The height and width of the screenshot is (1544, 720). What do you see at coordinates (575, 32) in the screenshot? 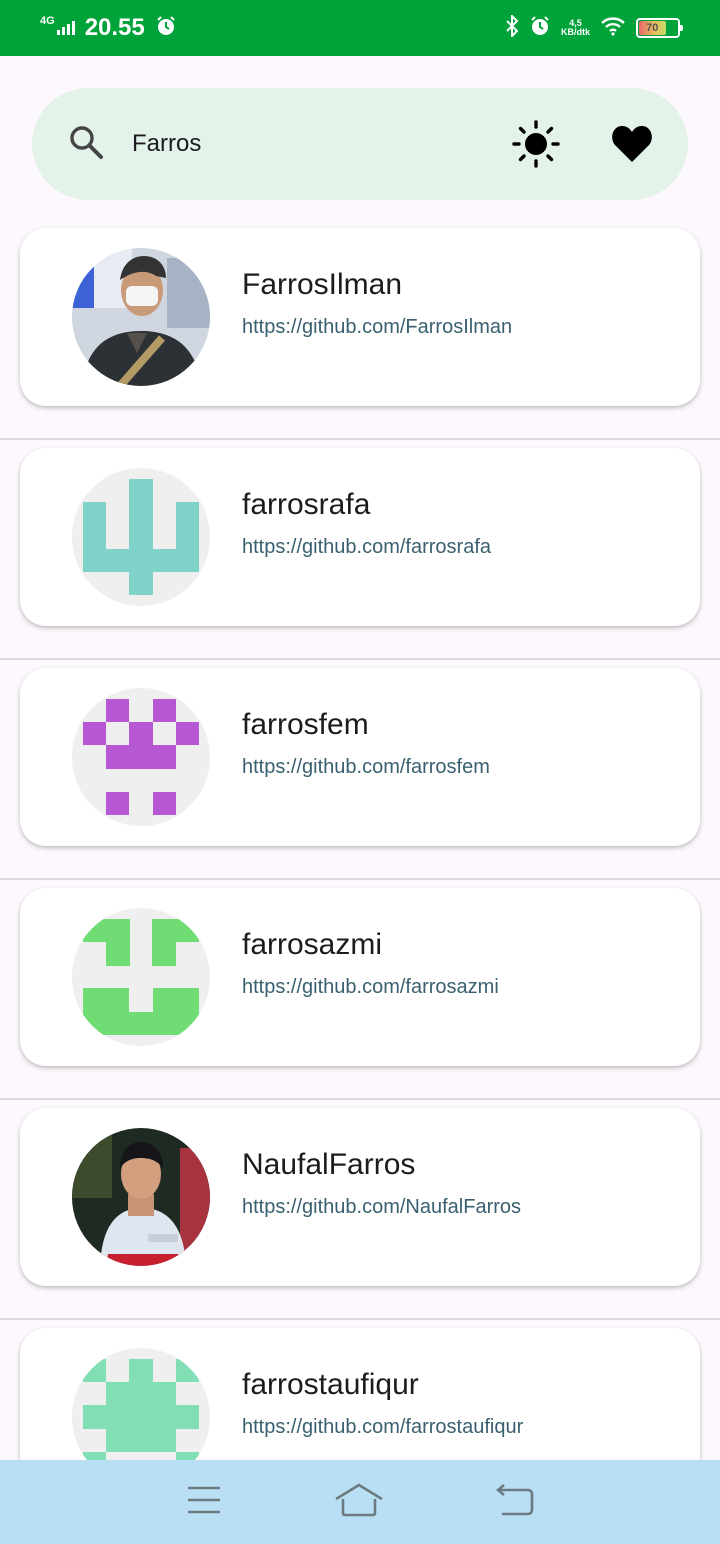
I see `speed-unit: KB/dtk` at bounding box center [575, 32].